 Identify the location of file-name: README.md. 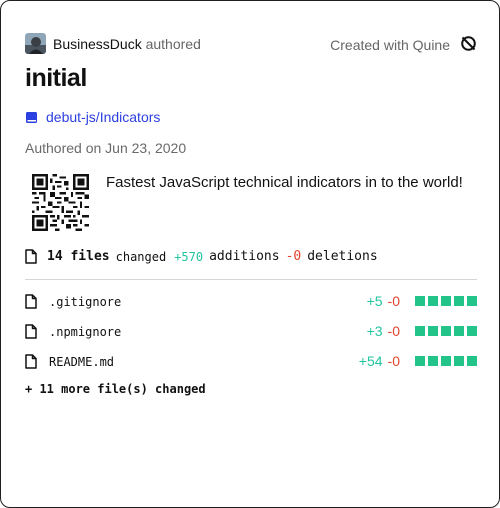
(81, 362).